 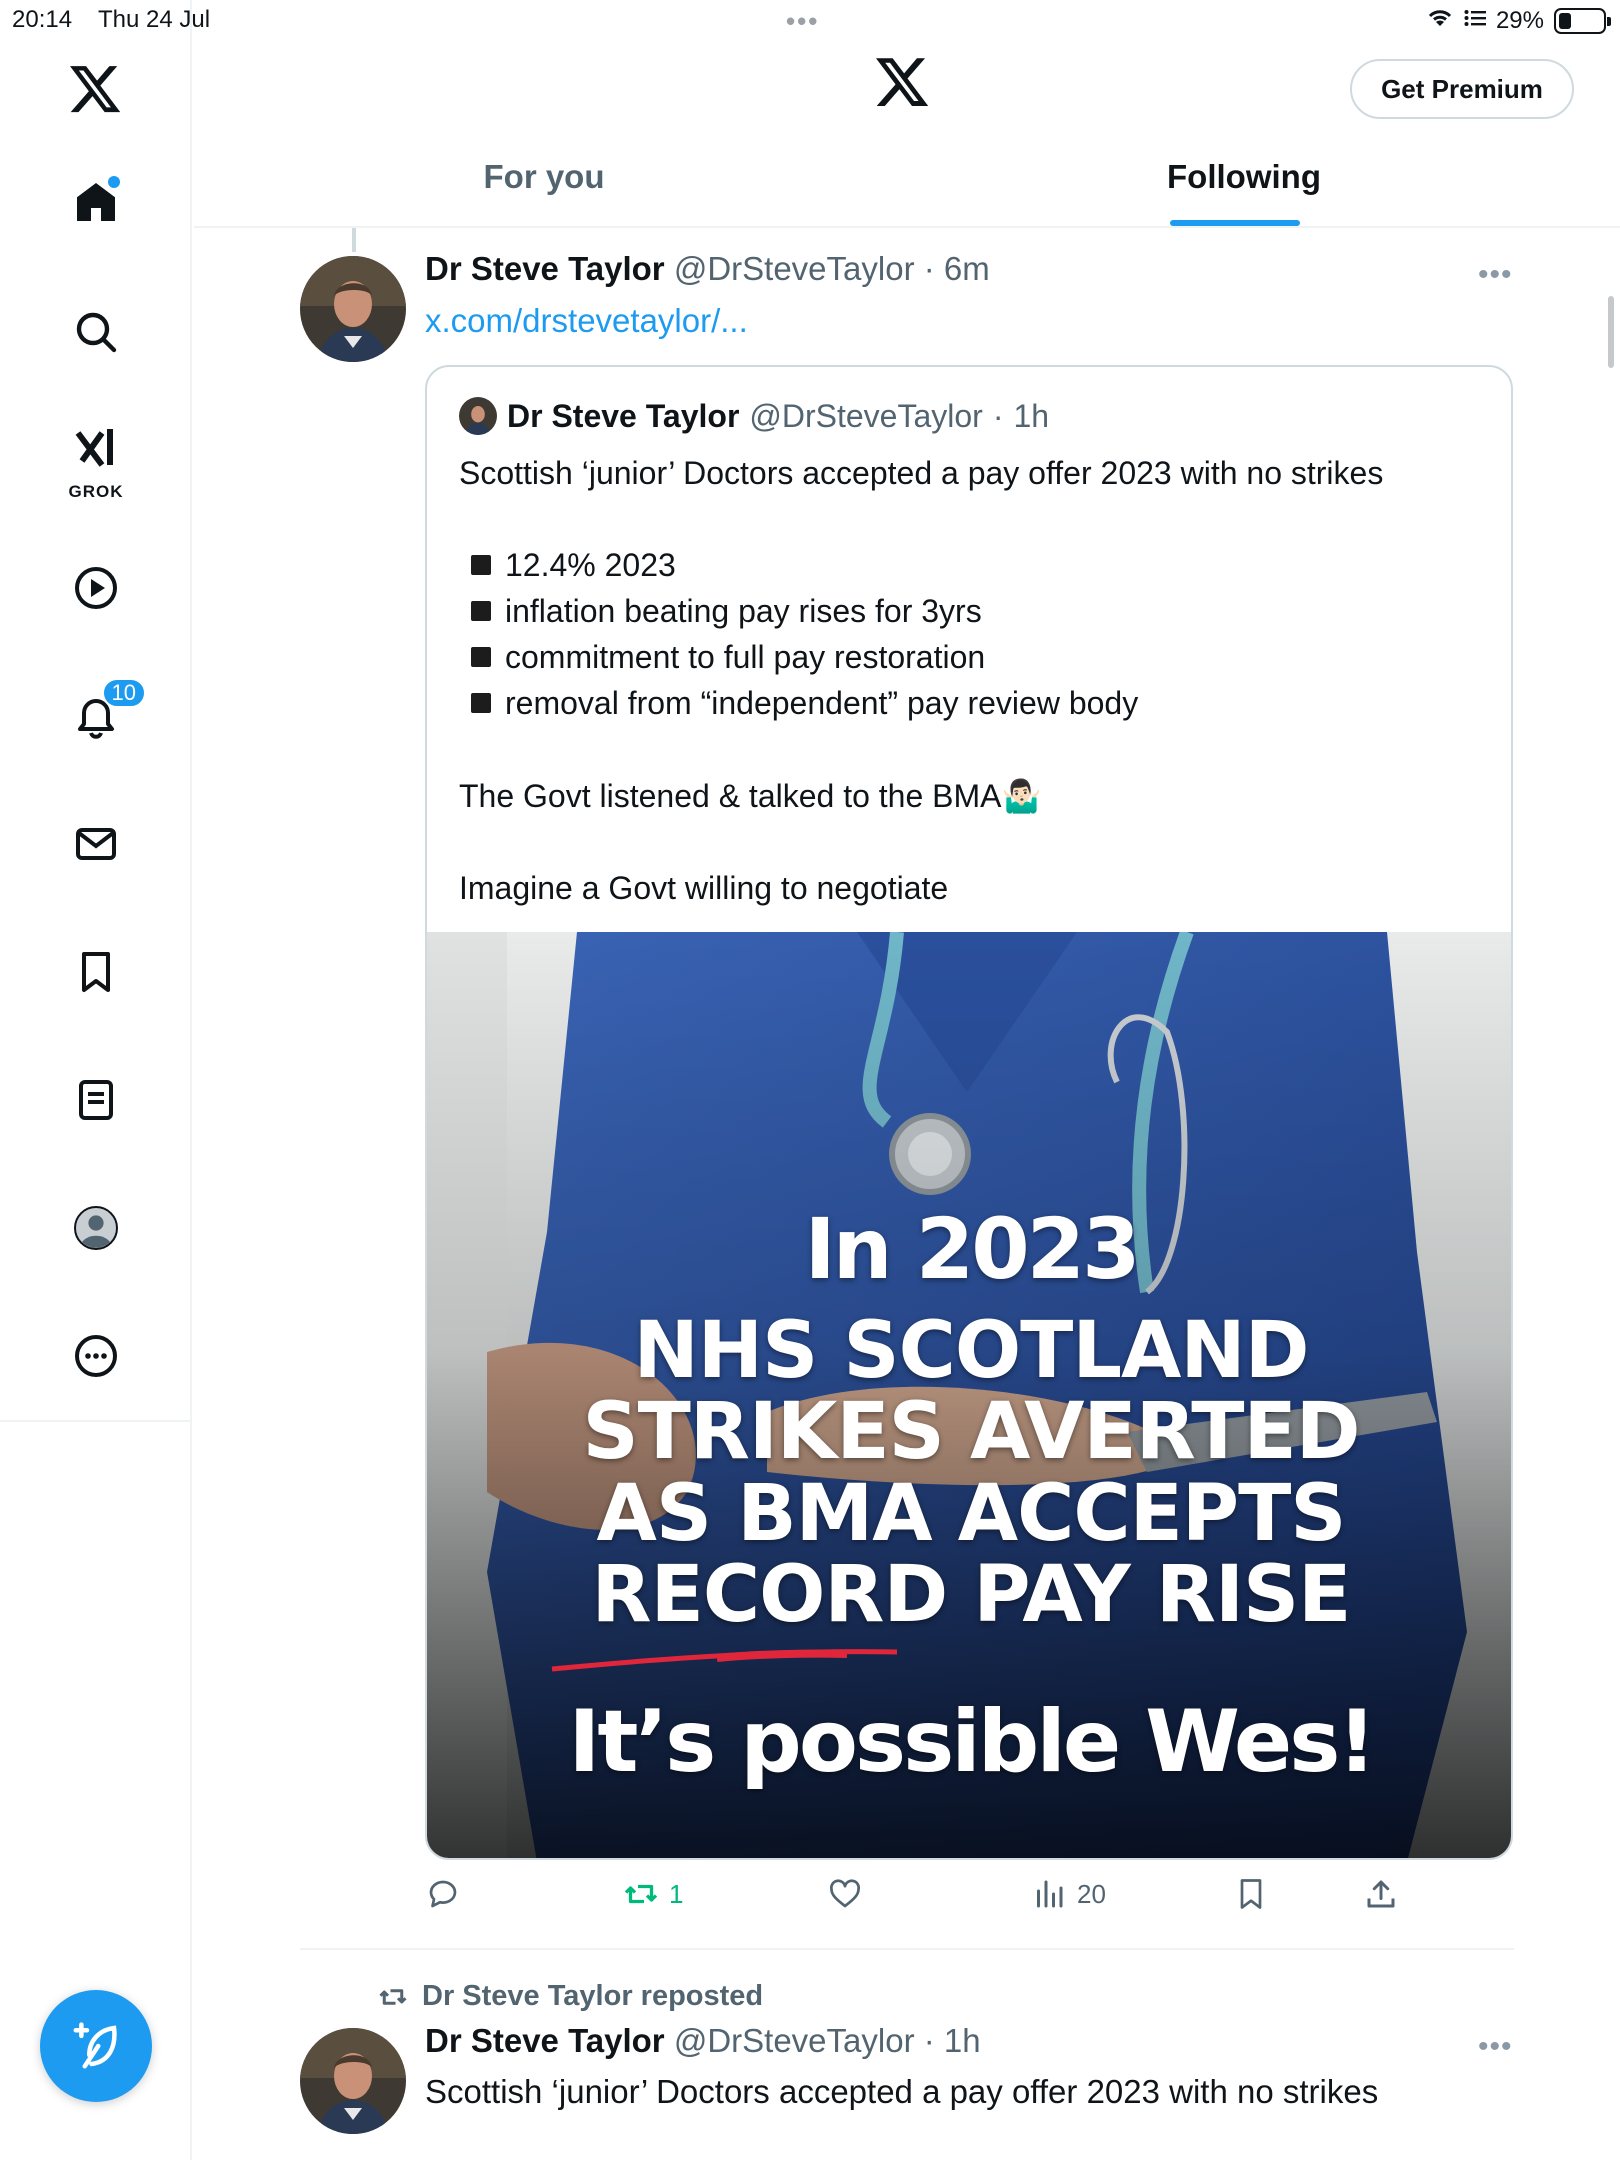 I want to click on compose-feather-icon, so click(x=95, y=2045).